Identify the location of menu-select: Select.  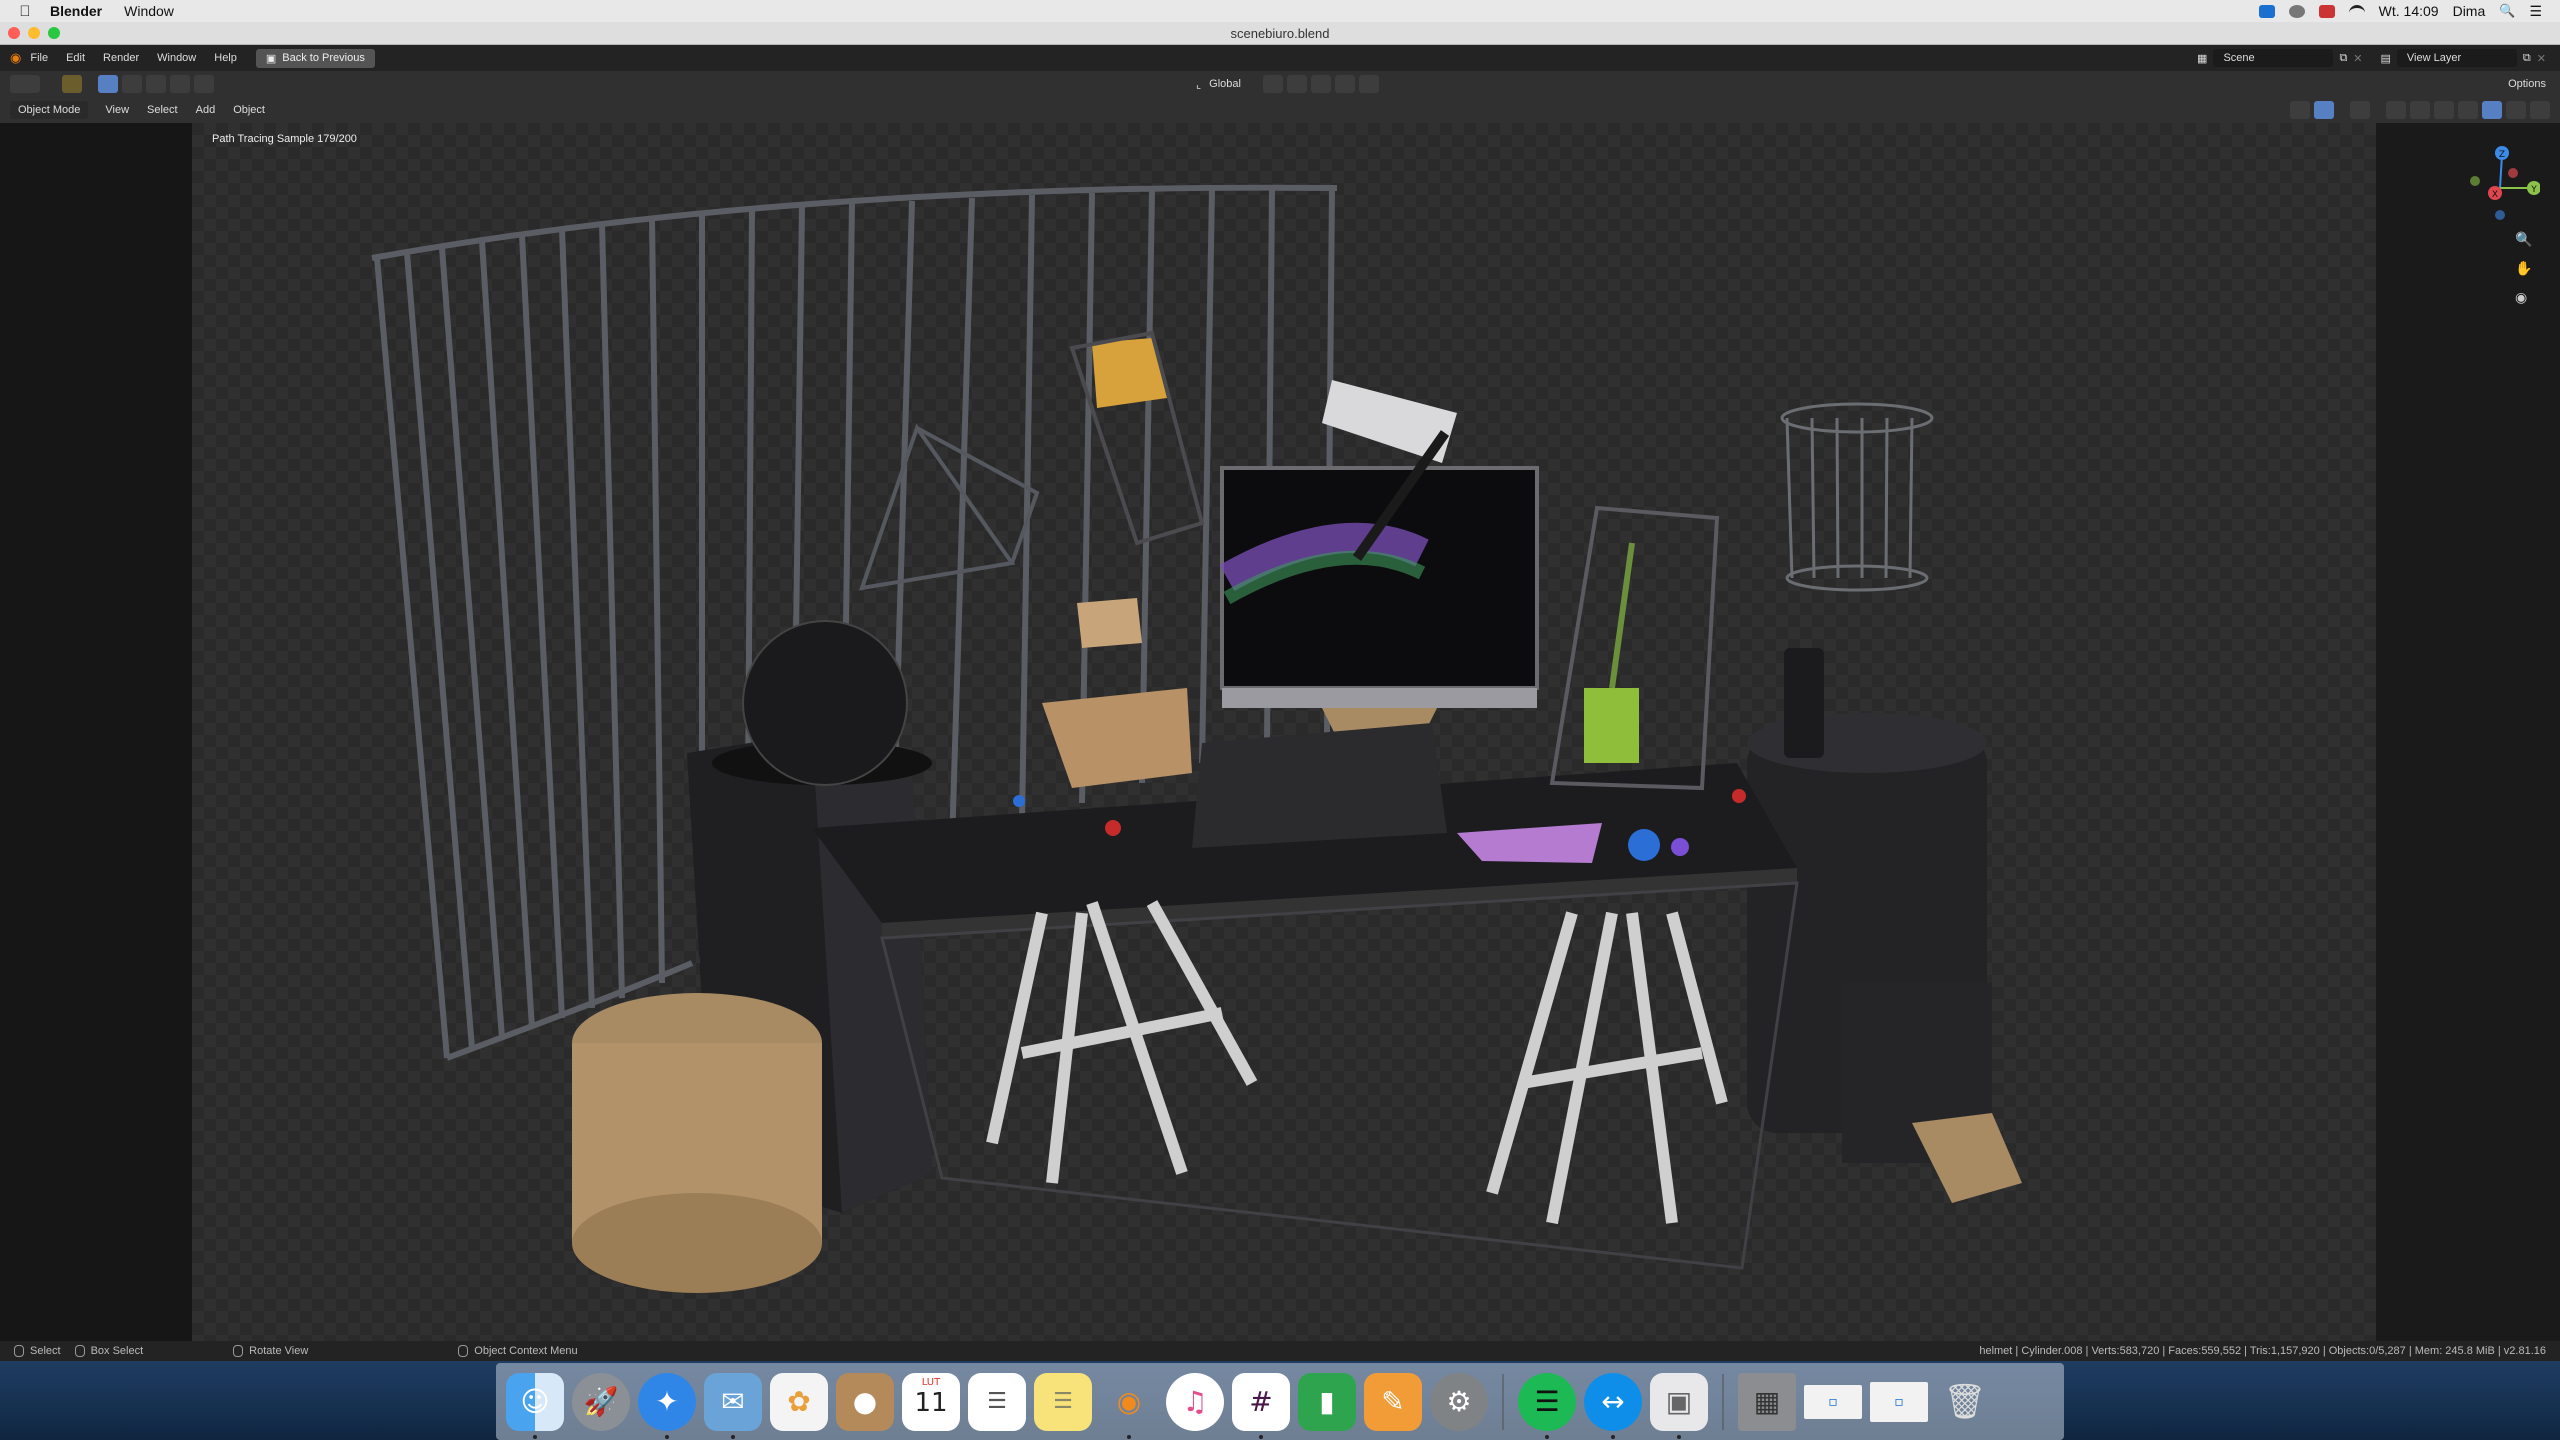
(162, 110).